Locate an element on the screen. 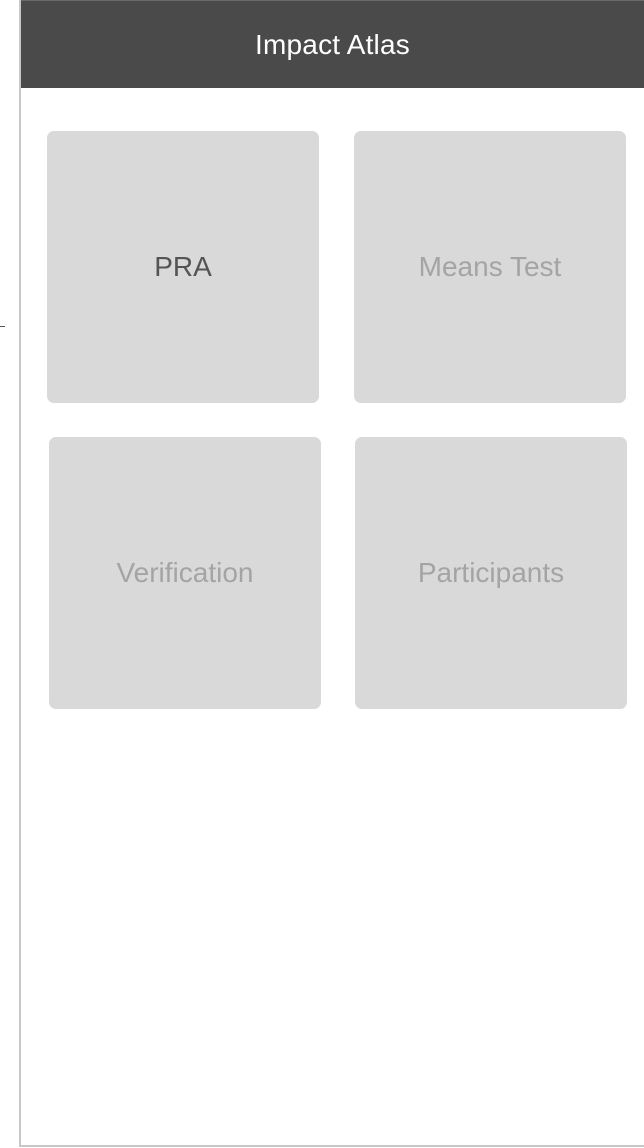 The width and height of the screenshot is (644, 1148). app-header: Impact Atlas is located at coordinates (332, 44).